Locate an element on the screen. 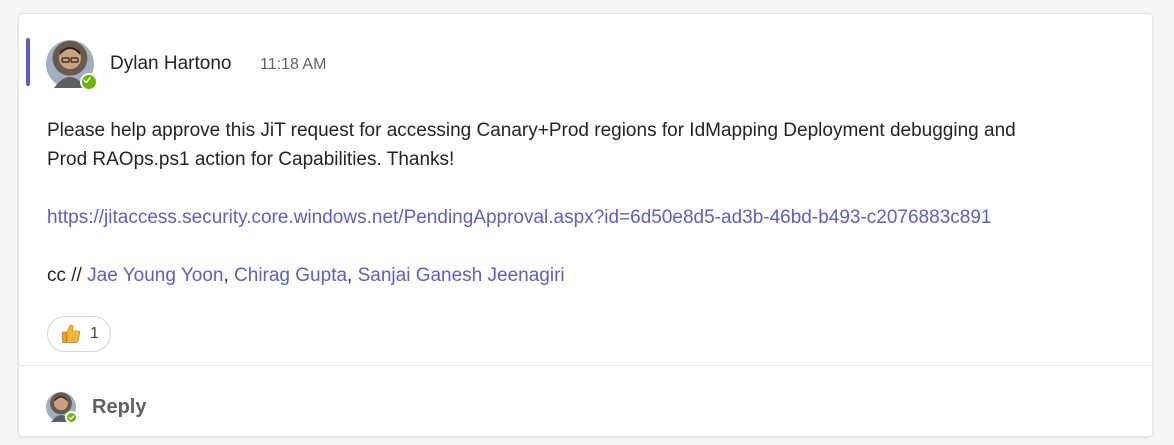  mention-sanjai-ganesh-jeenagiri: Sanjai Ganesh Jeenagiri is located at coordinates (461, 275).